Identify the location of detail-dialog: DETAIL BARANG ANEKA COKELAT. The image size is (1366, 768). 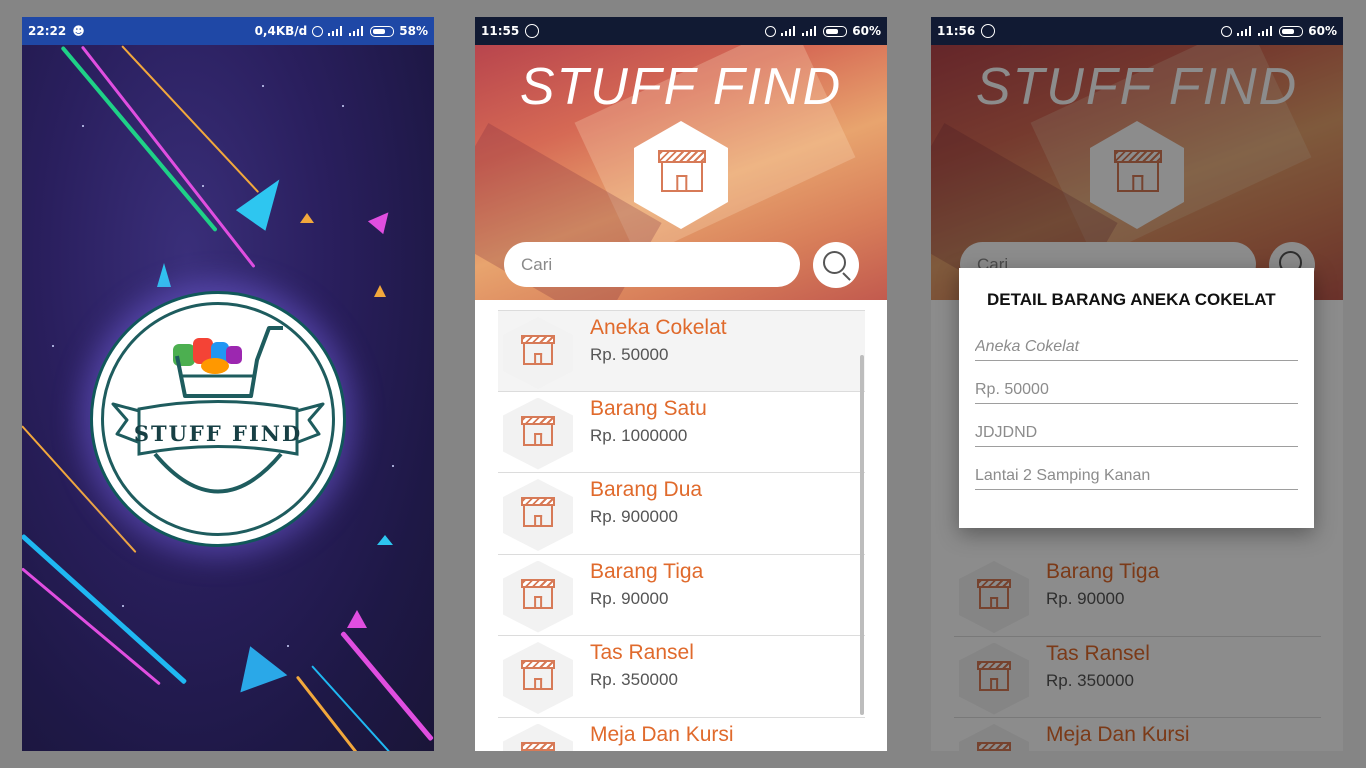
(1136, 398).